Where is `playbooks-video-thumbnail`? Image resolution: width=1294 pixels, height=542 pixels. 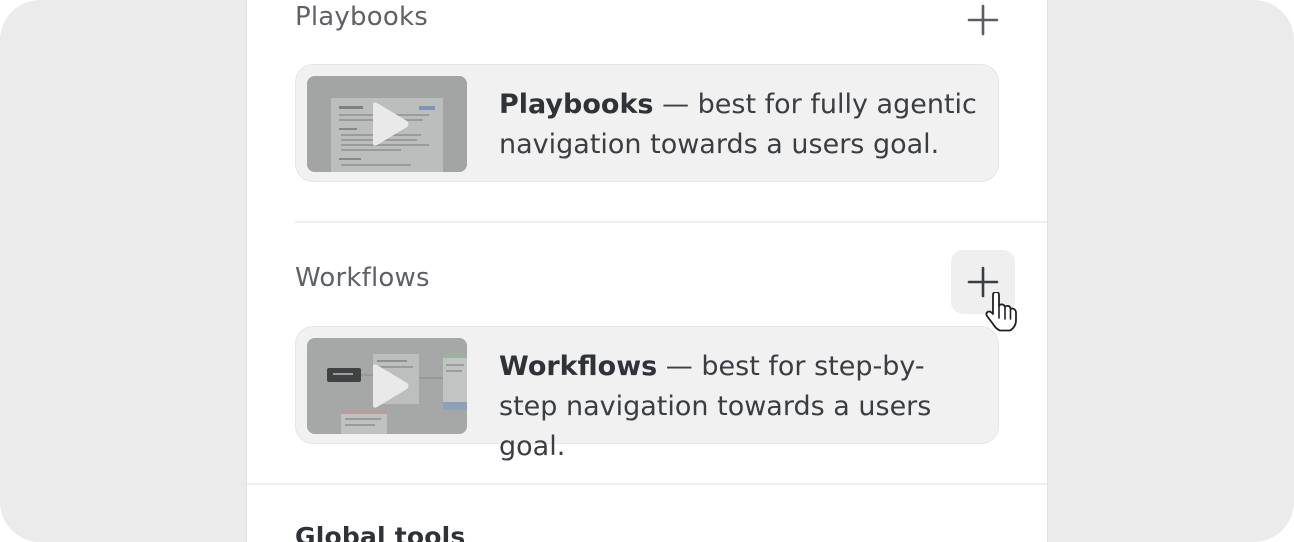
playbooks-video-thumbnail is located at coordinates (387, 124).